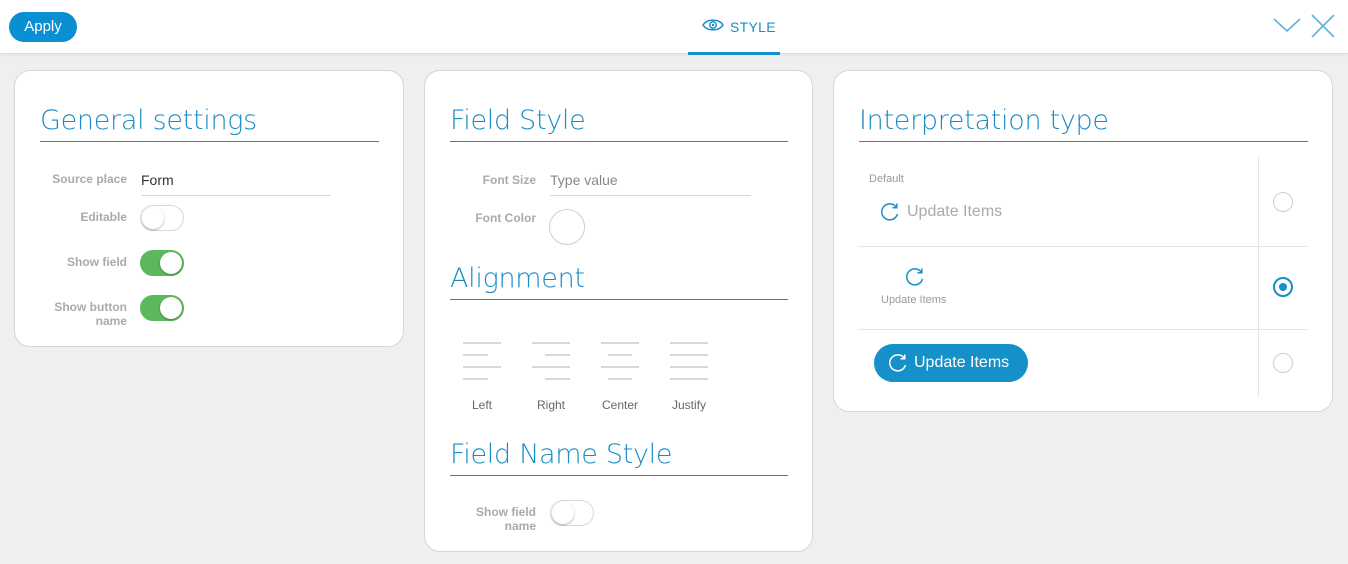 The width and height of the screenshot is (1348, 564). Describe the element at coordinates (674, 27) in the screenshot. I see `top-toolbar: Apply STYLE` at that location.